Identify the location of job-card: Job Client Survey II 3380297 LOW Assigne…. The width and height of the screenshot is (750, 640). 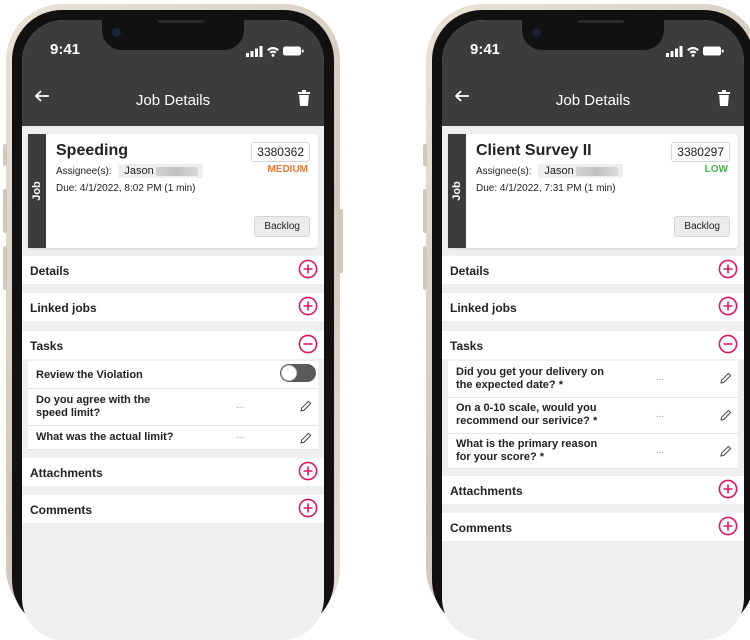
(593, 191).